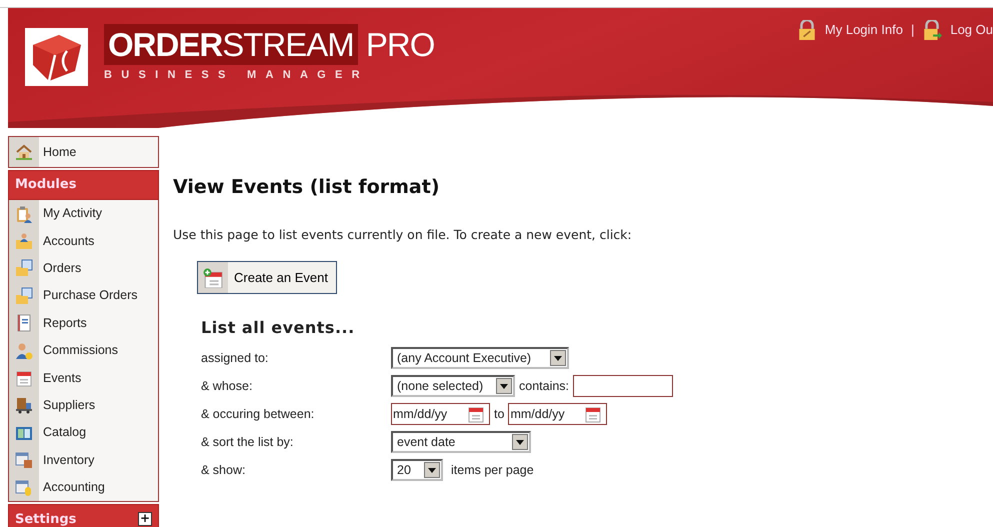 This screenshot has width=993, height=527. What do you see at coordinates (83, 268) in the screenshot?
I see `sidebar-item: Orders` at bounding box center [83, 268].